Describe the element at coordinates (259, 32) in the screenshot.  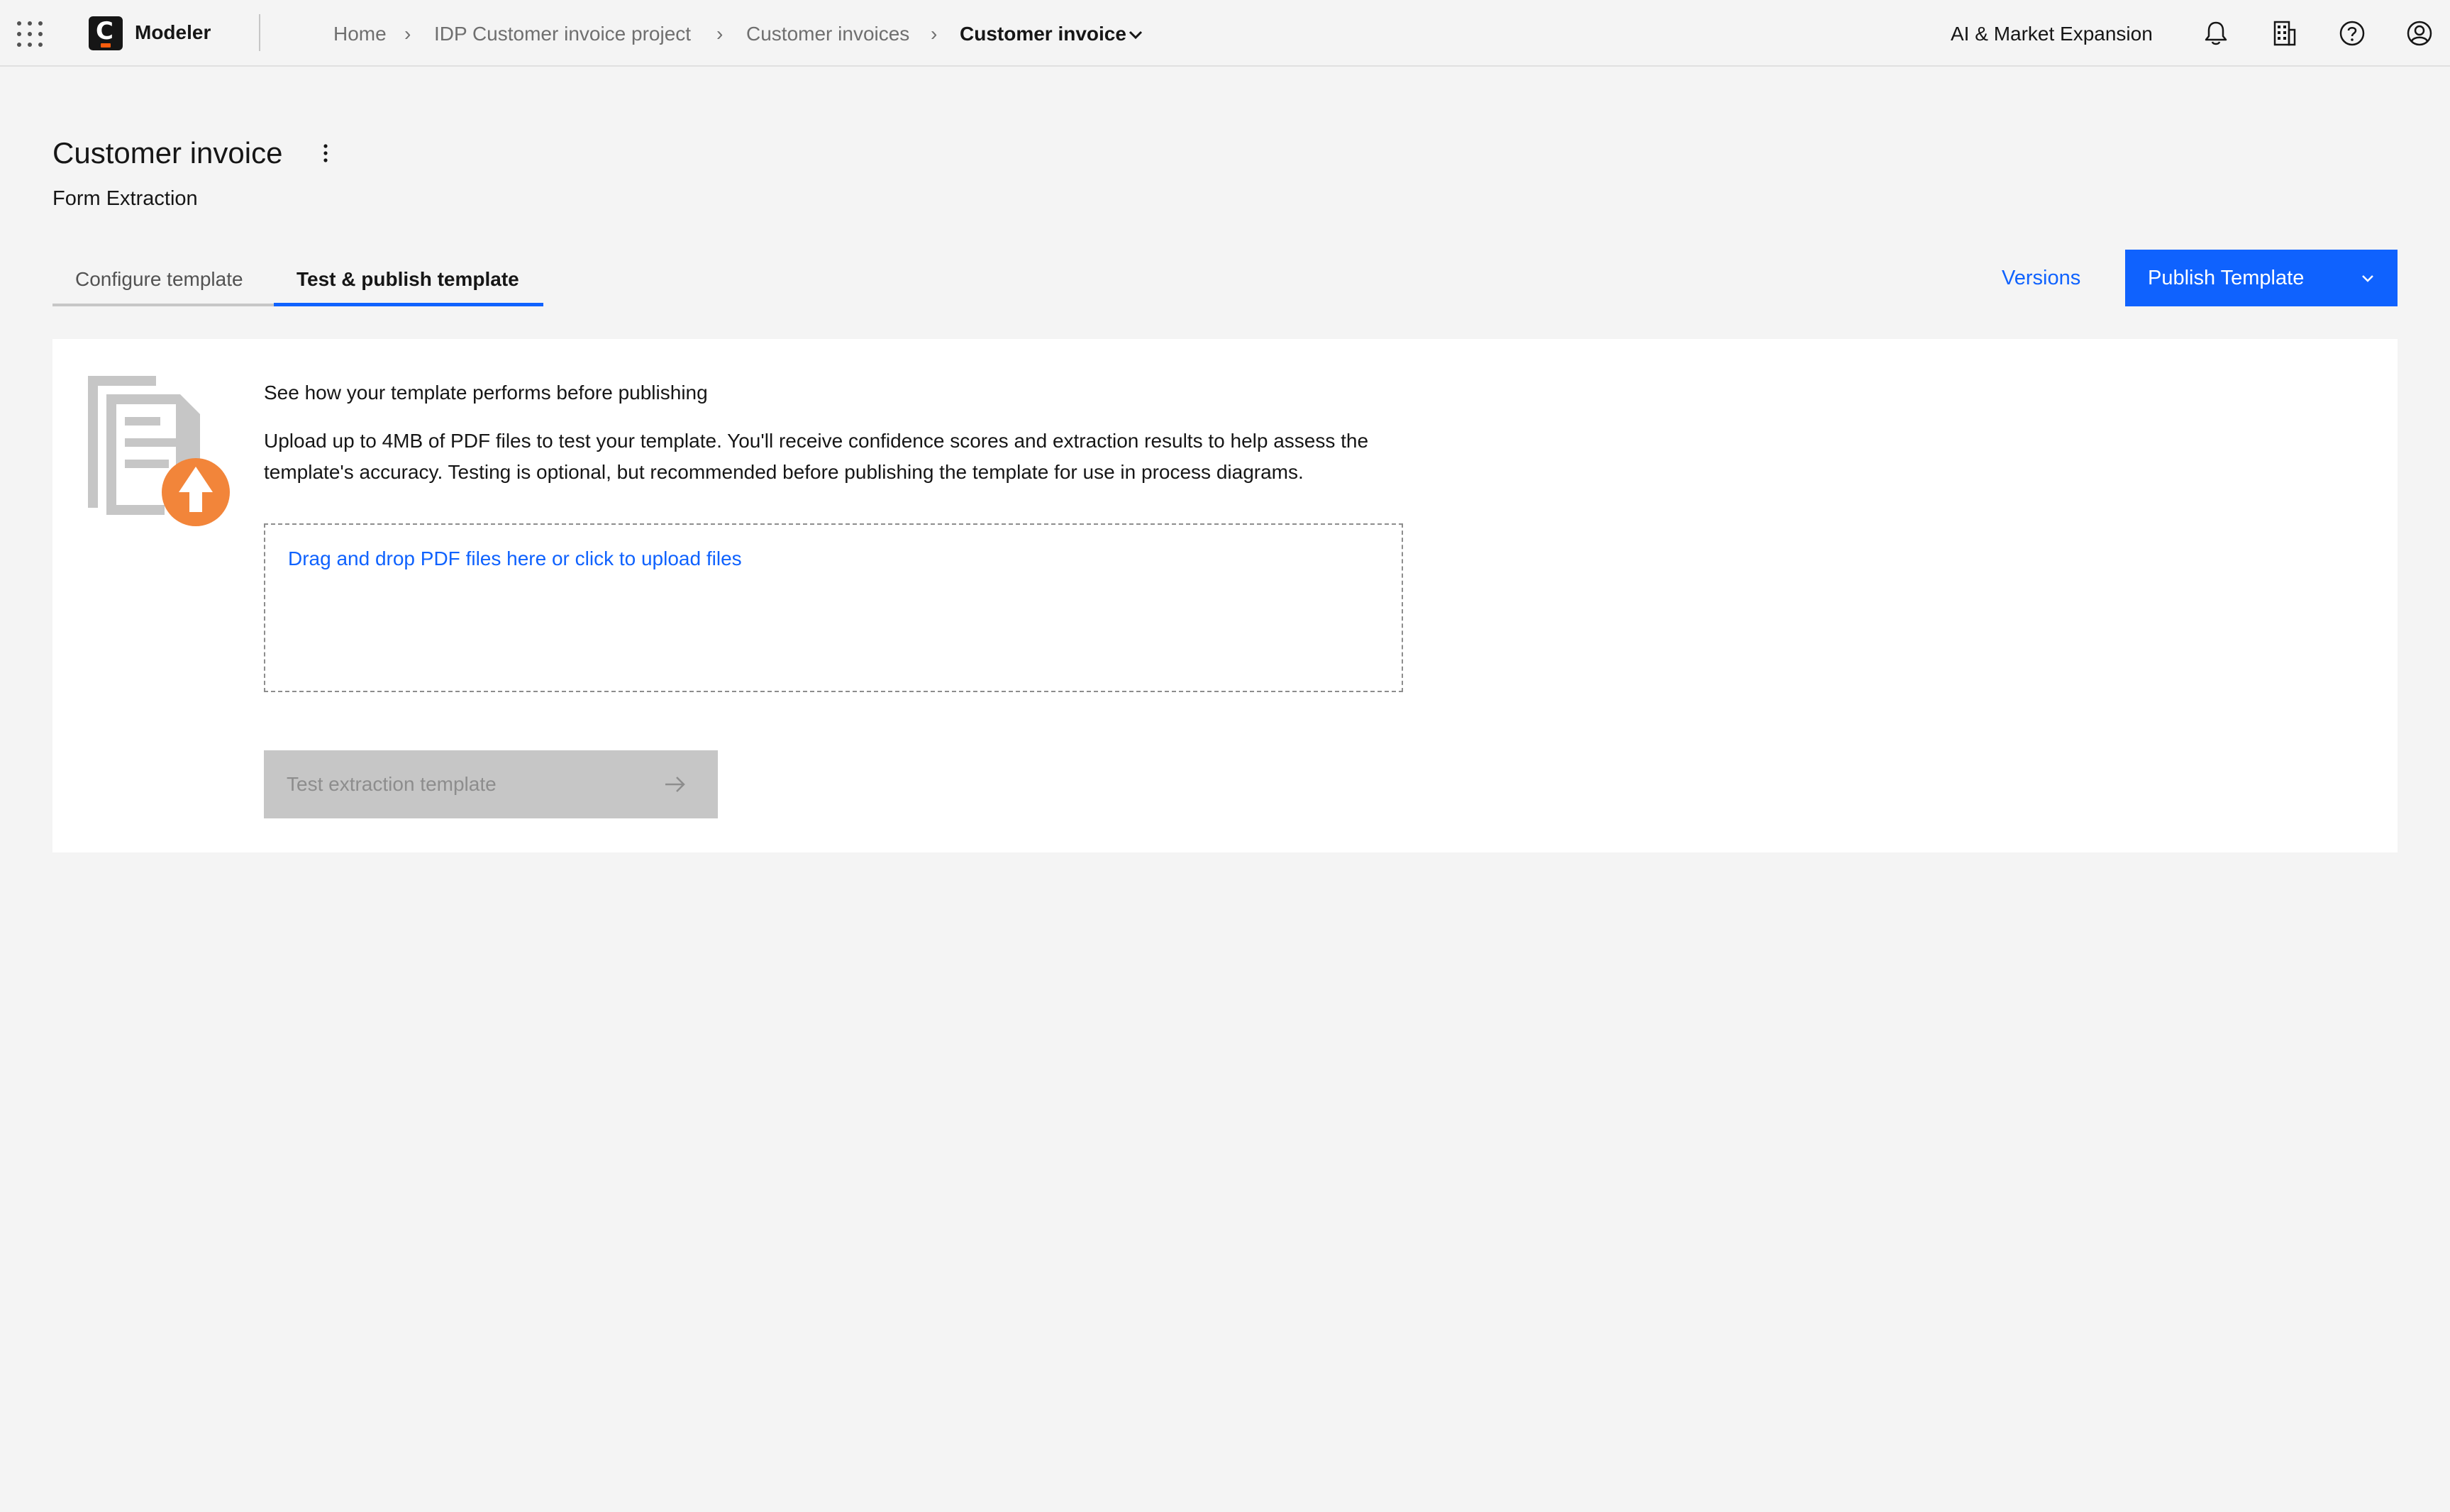
I see `header-divider` at that location.